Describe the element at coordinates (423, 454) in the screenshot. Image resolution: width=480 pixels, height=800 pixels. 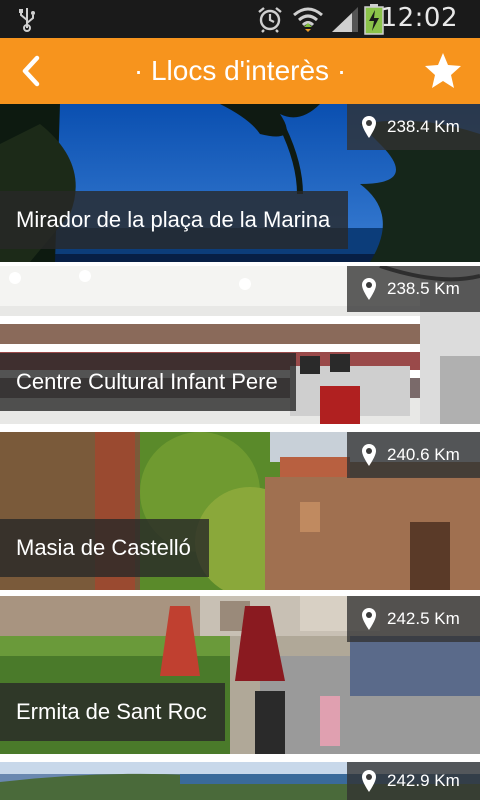
I see `distance-value: 240.6 Km` at that location.